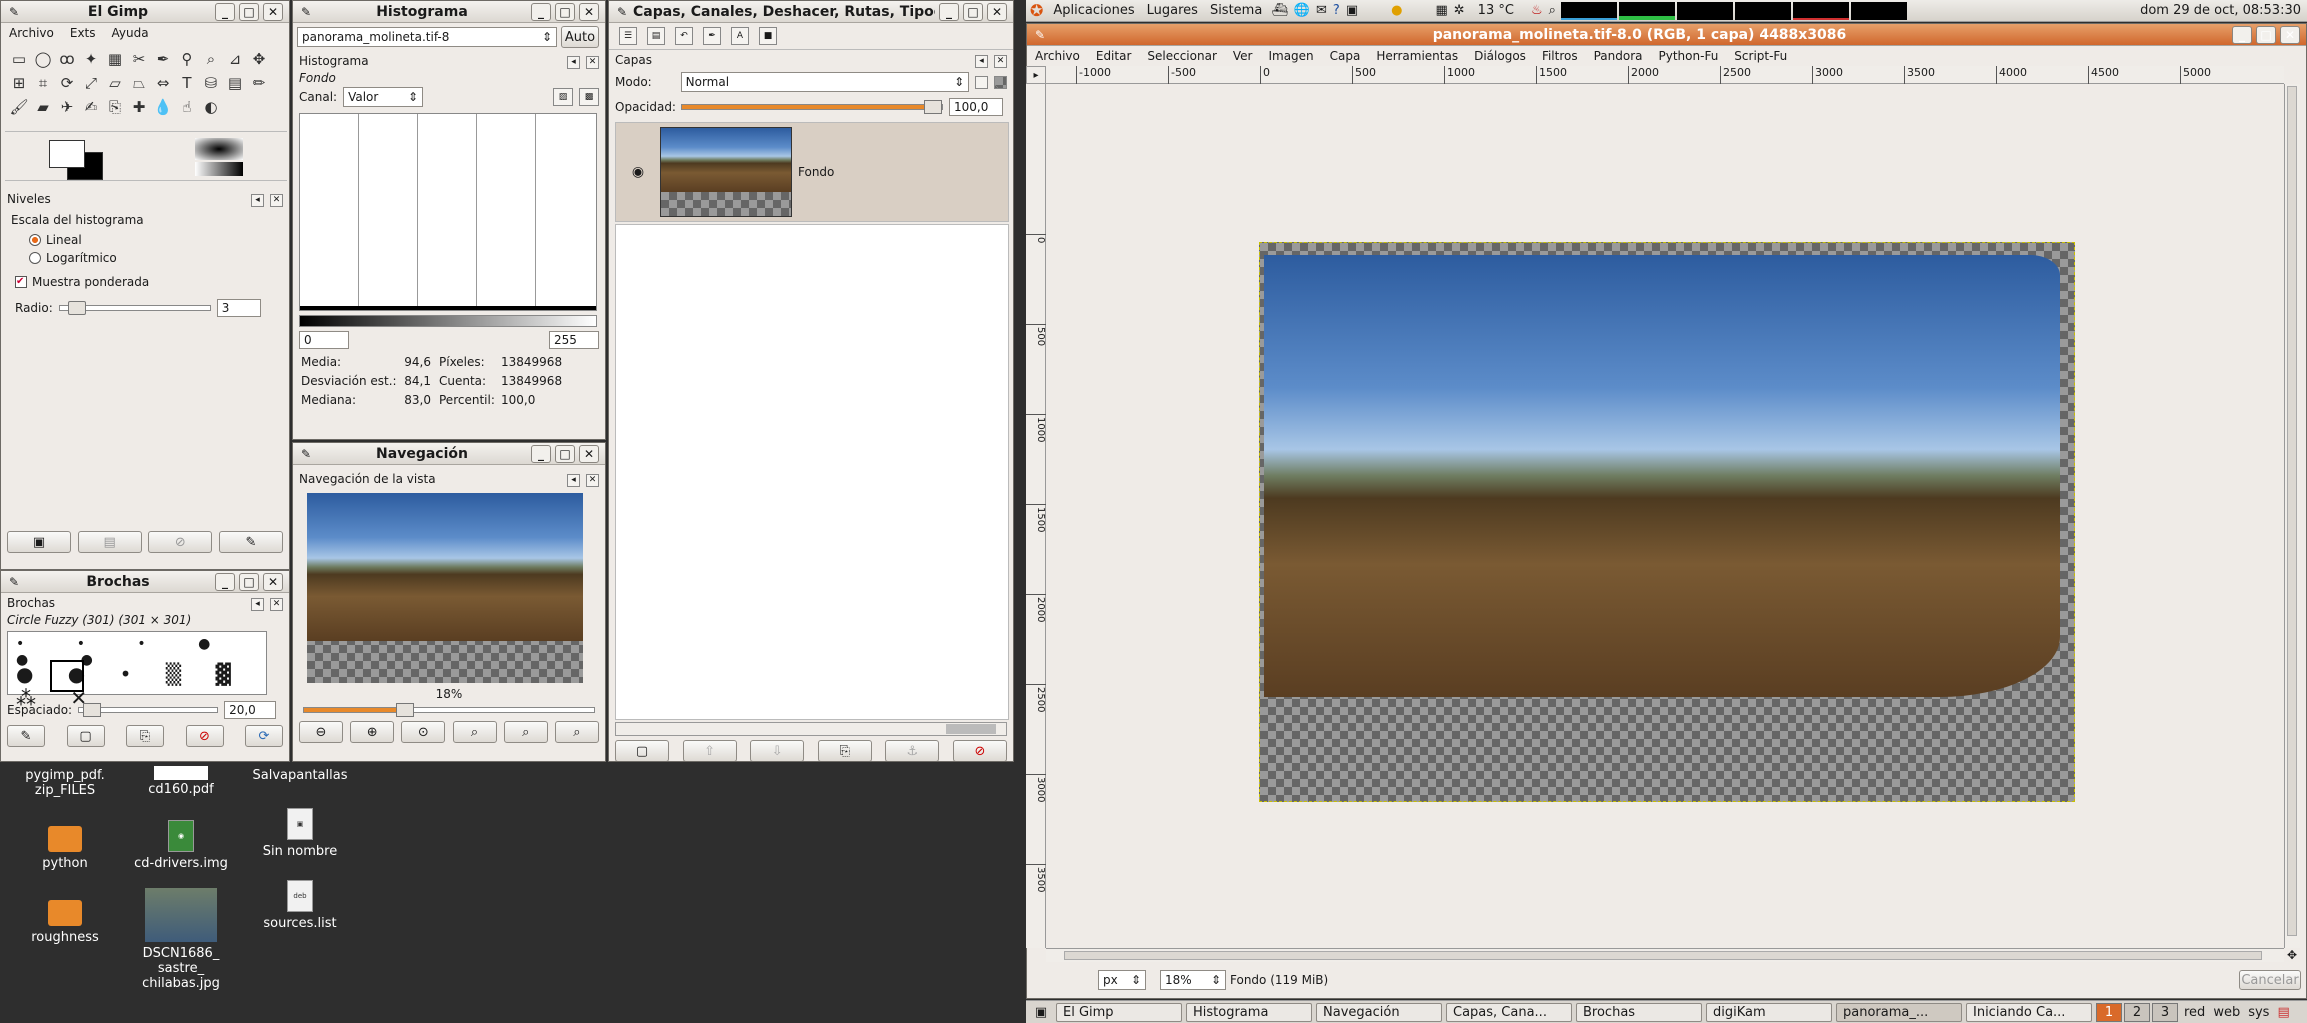  I want to click on scale-icon: ⤢, so click(91, 83).